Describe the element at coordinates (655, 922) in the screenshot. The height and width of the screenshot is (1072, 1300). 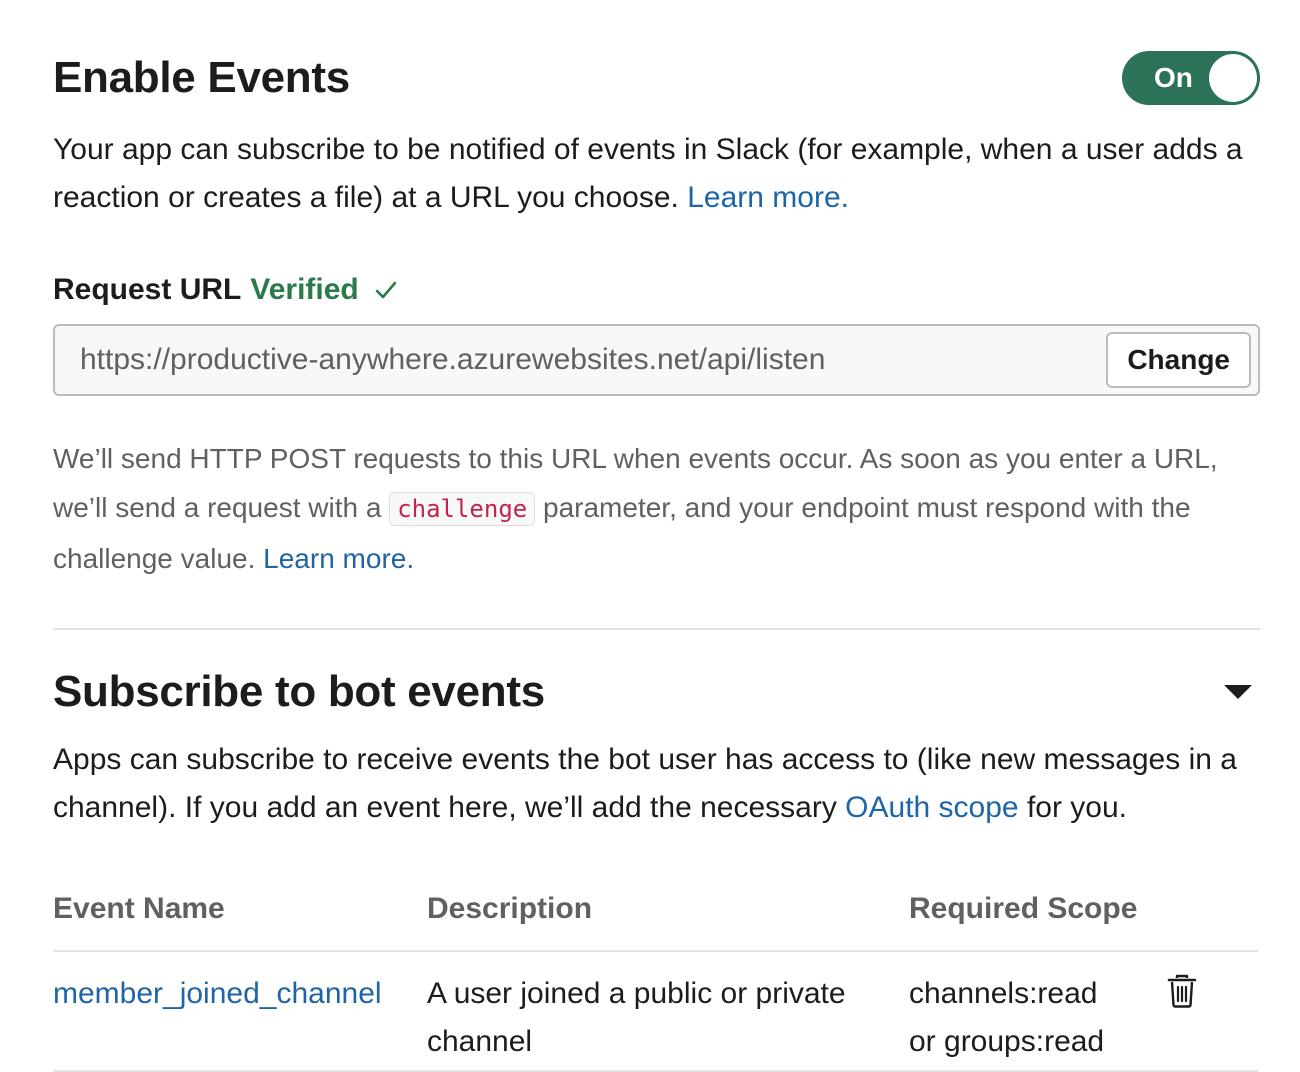
I see `table-header: Event Name Description Required Scope` at that location.